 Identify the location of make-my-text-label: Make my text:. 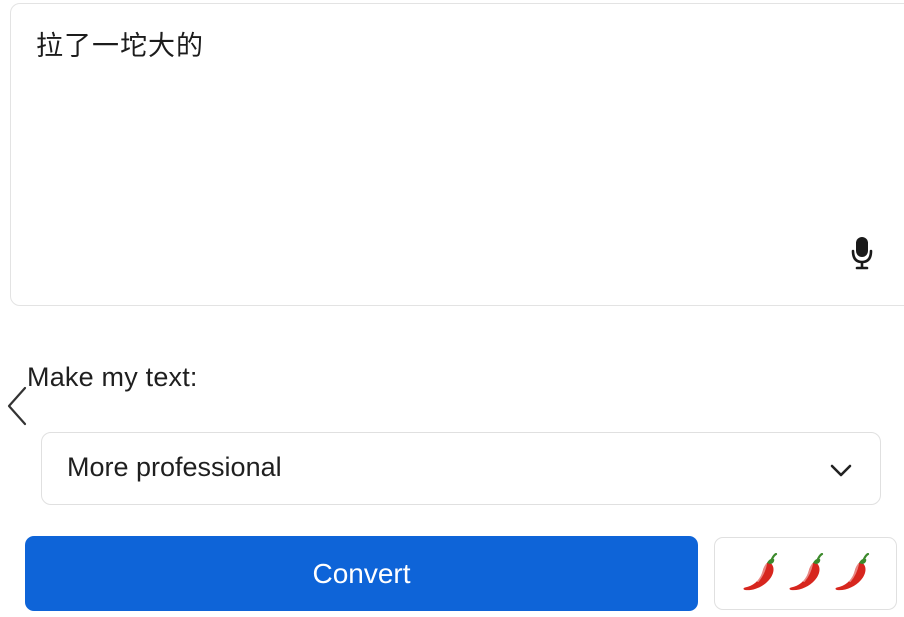
(112, 377).